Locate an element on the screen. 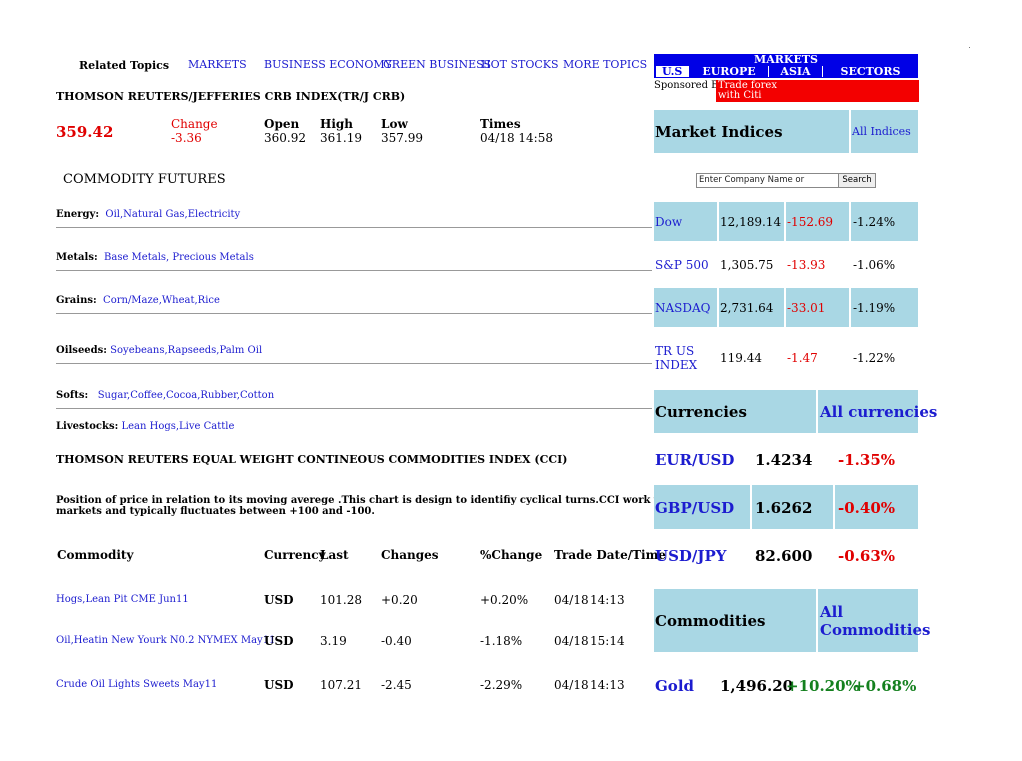 This screenshot has height=761, width=1022. col-header-pct-change: %Change is located at coordinates (511, 555).